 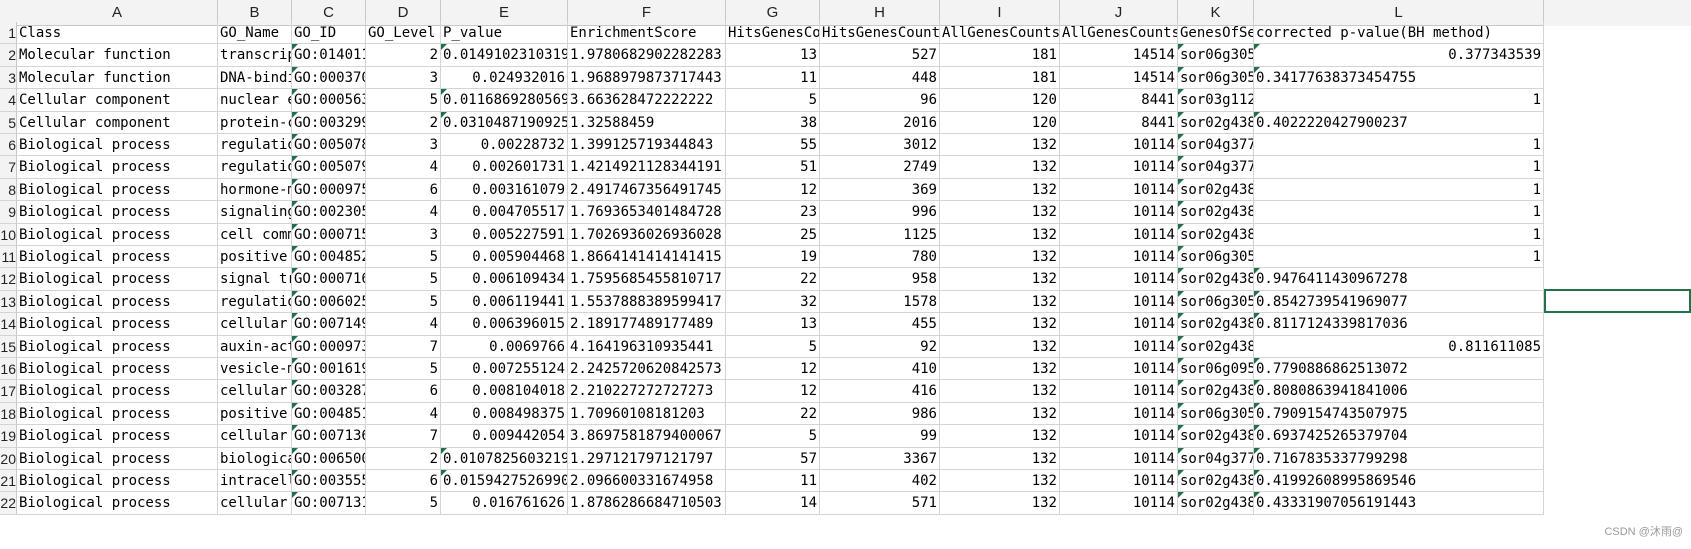 What do you see at coordinates (1399, 391) in the screenshot?
I see `cell-l: 0.8080863941841006` at bounding box center [1399, 391].